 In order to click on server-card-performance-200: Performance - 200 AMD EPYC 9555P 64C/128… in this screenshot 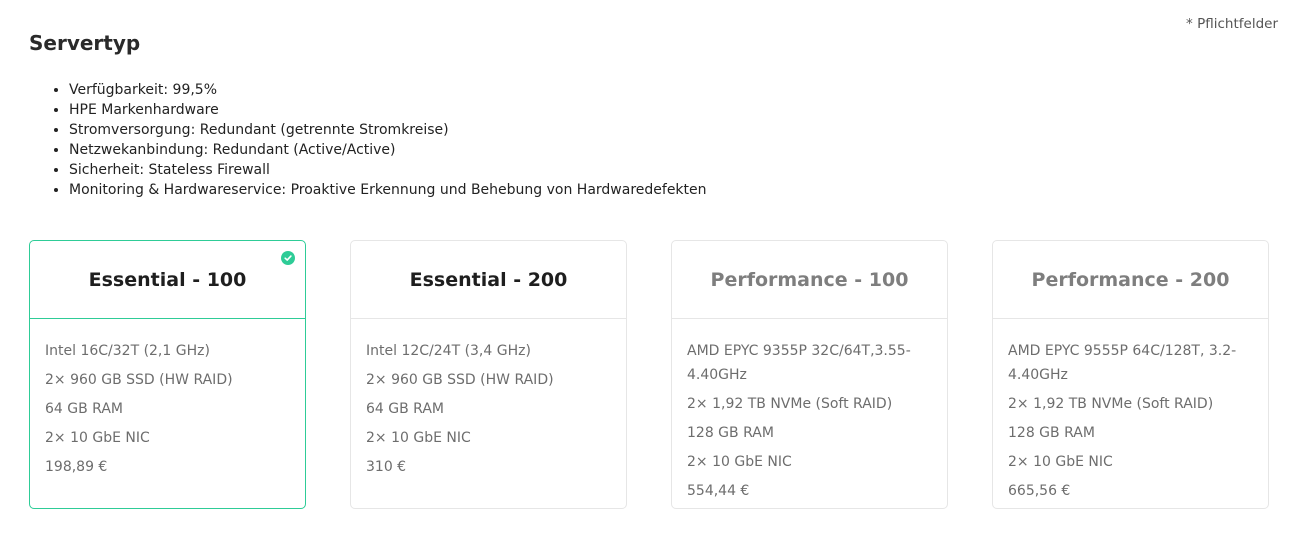, I will do `click(1130, 374)`.